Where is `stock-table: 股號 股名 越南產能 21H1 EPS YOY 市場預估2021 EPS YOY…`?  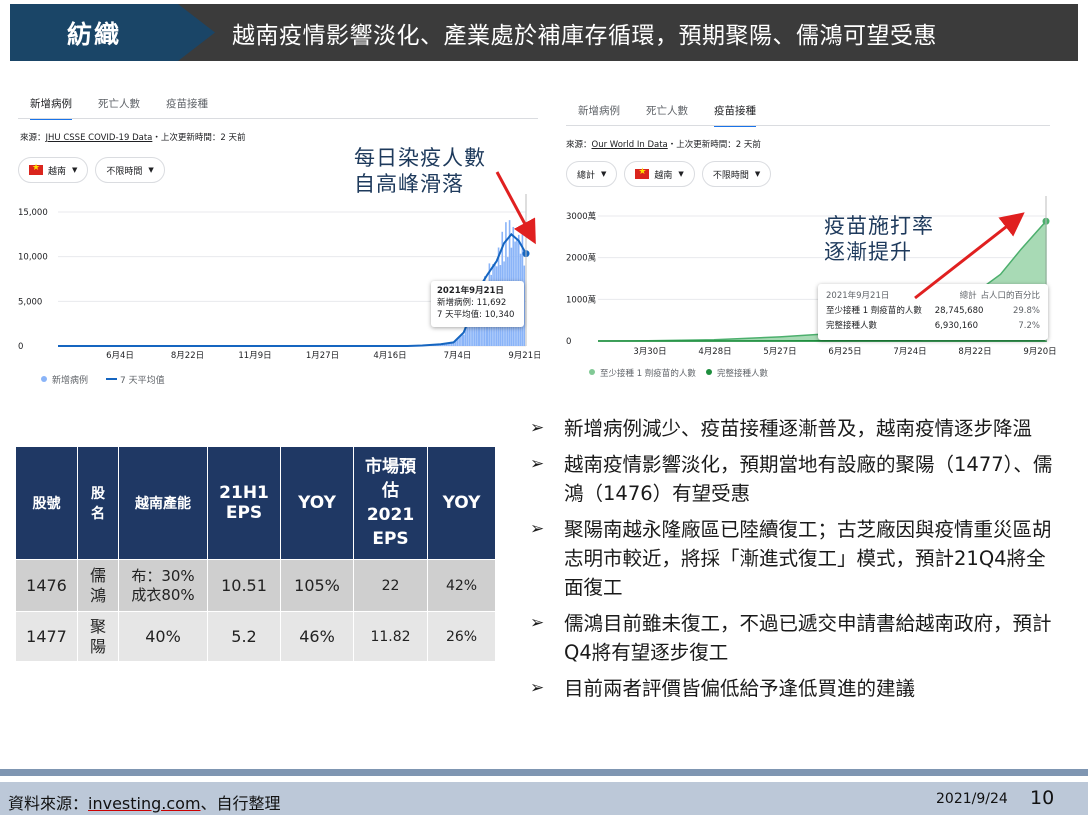
stock-table: 股號 股名 越南產能 21H1 EPS YOY 市場預估2021 EPS YOY… is located at coordinates (256, 554).